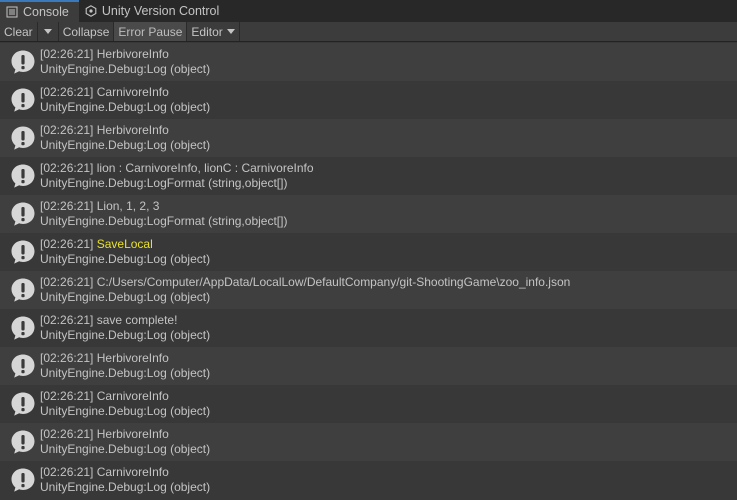 Image resolution: width=737 pixels, height=500 pixels. I want to click on tab-unity-version-control-label: Unity Version Control, so click(160, 11).